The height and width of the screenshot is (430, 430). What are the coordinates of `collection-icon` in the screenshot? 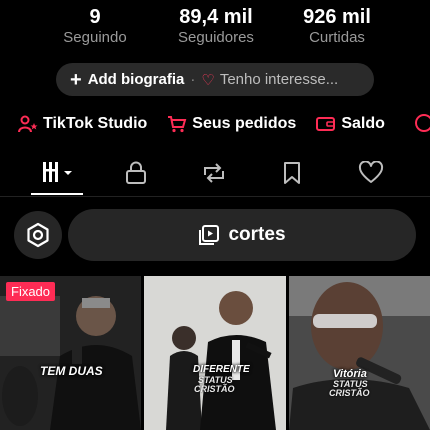 It's located at (209, 235).